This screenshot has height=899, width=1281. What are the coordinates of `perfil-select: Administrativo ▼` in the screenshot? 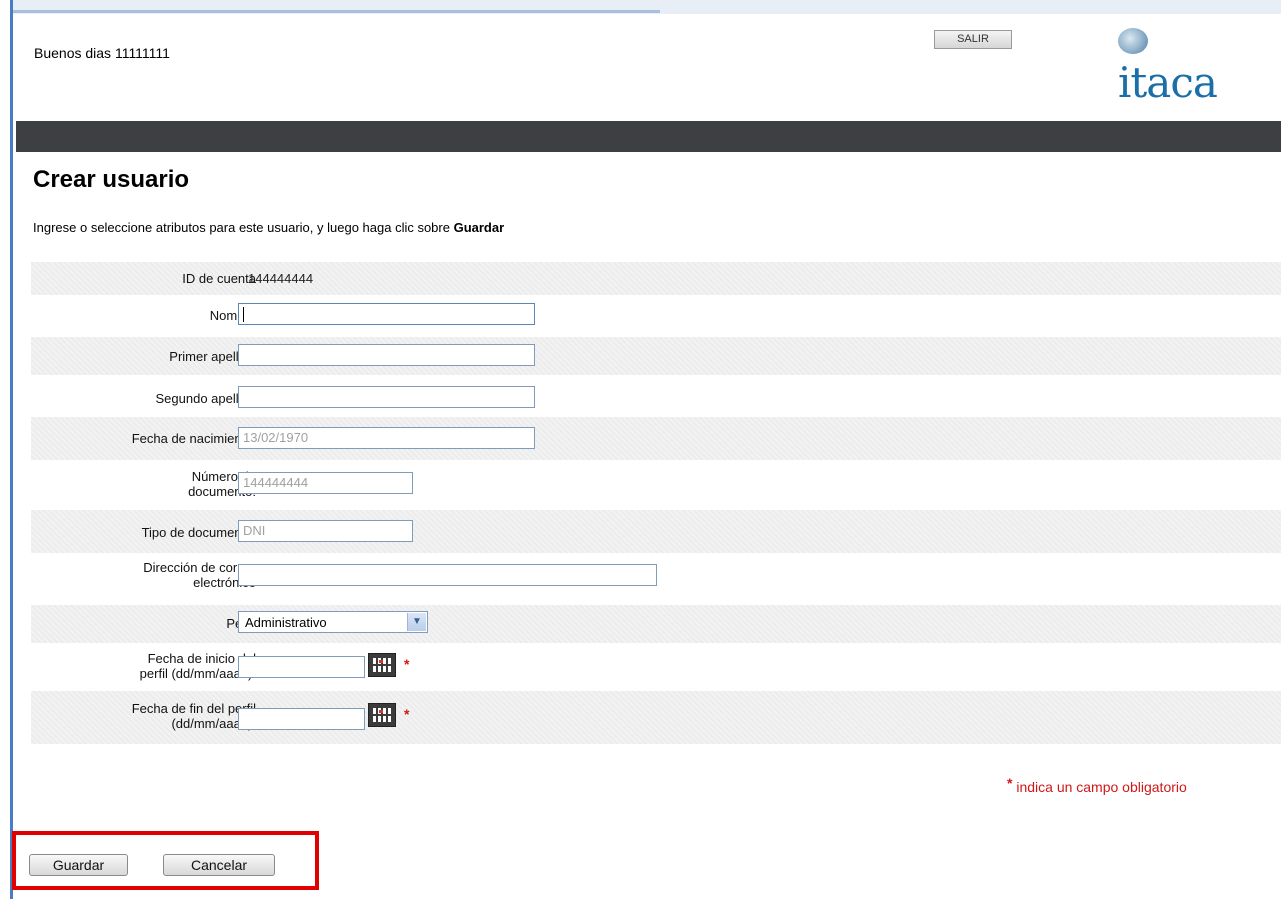 It's located at (333, 622).